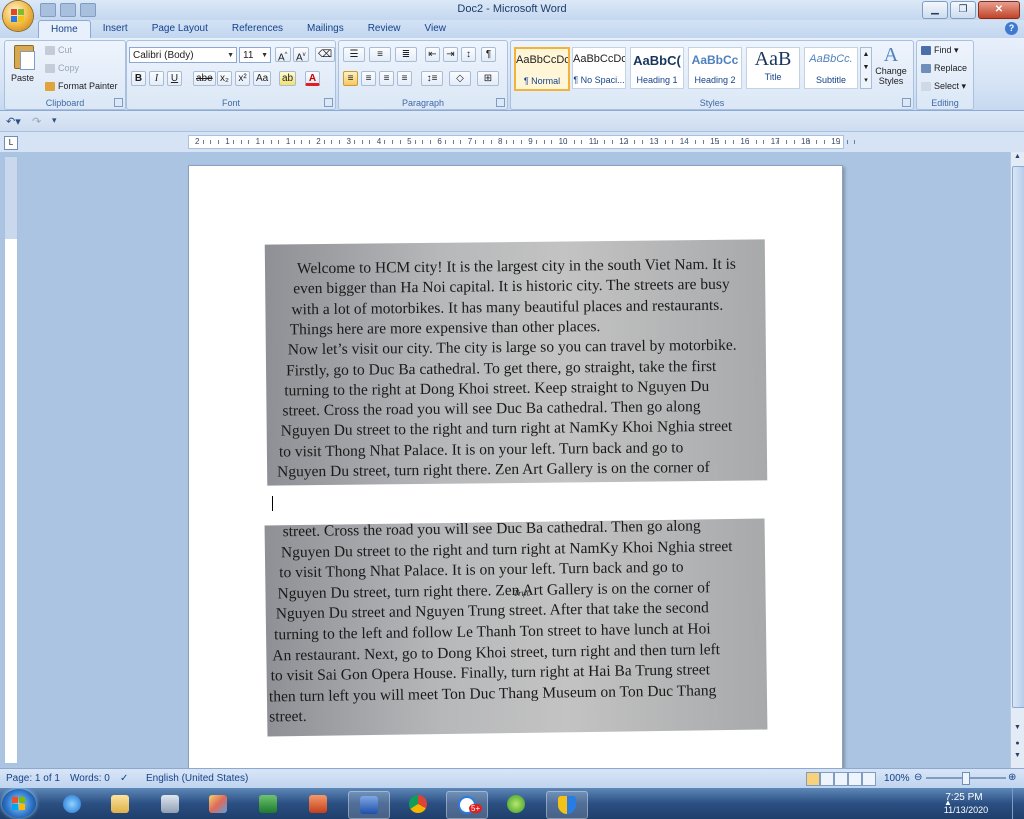 Image resolution: width=1024 pixels, height=819 pixels. I want to click on style-heading-2: AaBbCc Heading 2, so click(715, 68).